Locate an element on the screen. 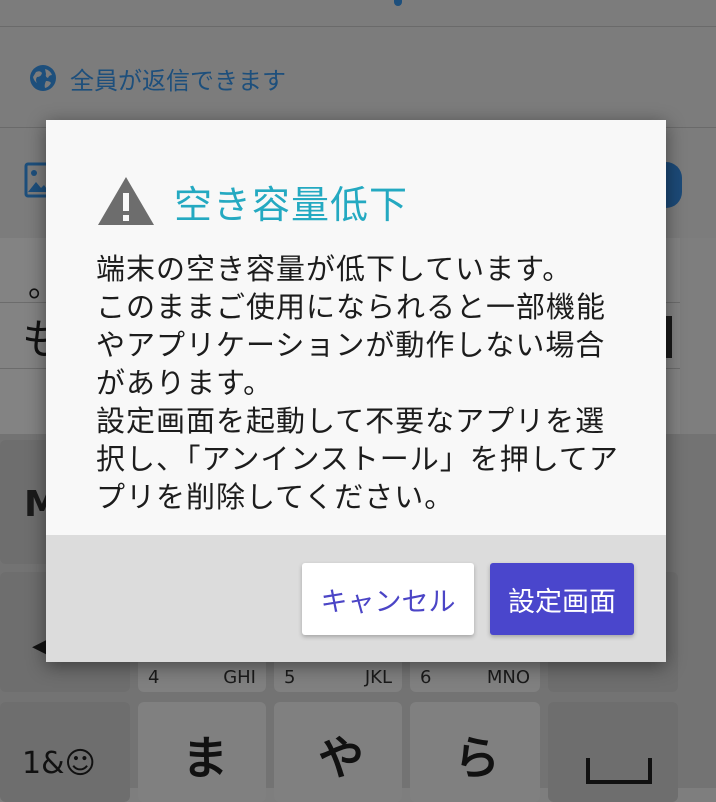  space-key is located at coordinates (613, 752).